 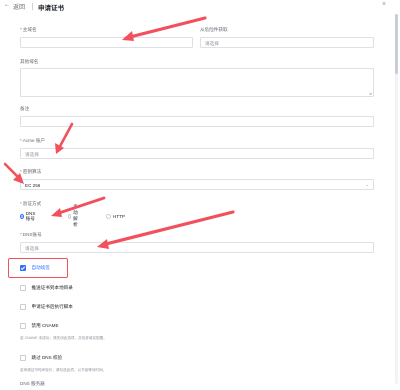 What do you see at coordinates (74, 215) in the screenshot?
I see `radio-manual-resolve: 手动解析` at bounding box center [74, 215].